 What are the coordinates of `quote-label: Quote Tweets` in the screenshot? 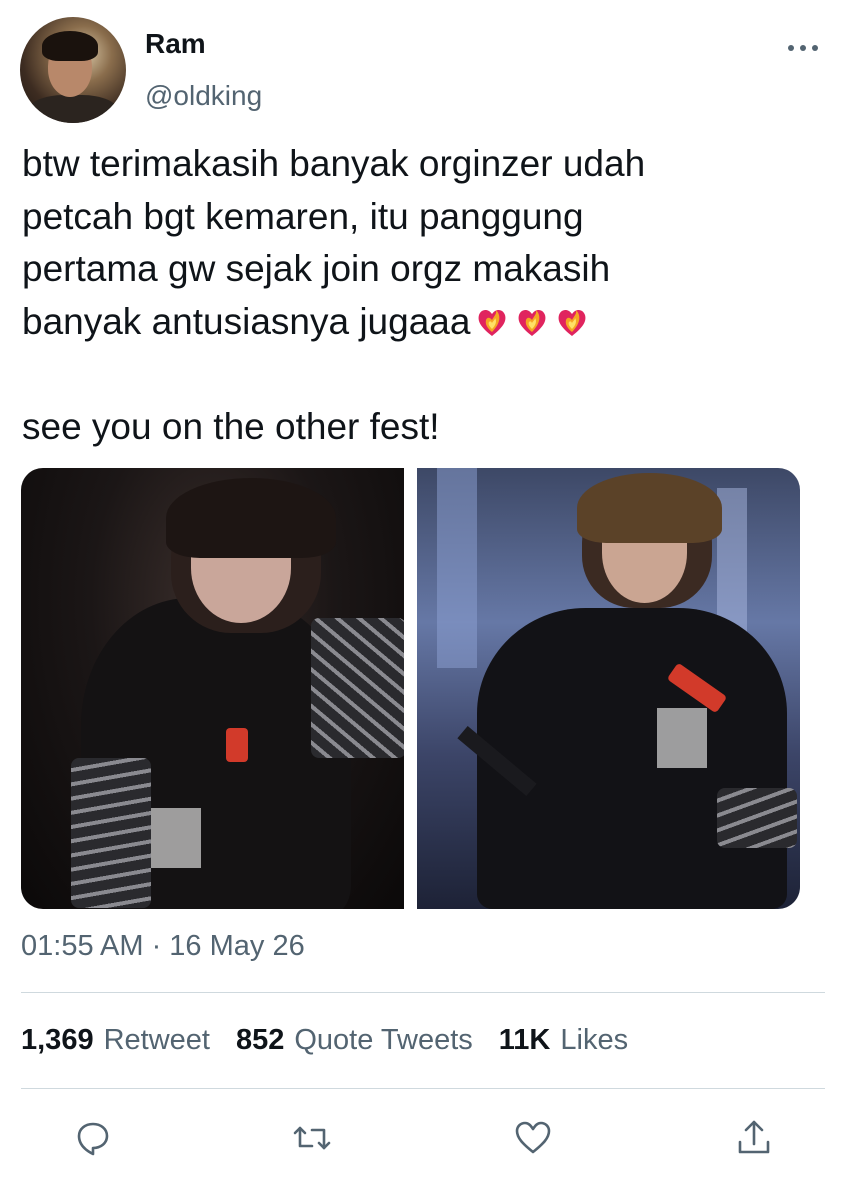 It's located at (383, 1040).